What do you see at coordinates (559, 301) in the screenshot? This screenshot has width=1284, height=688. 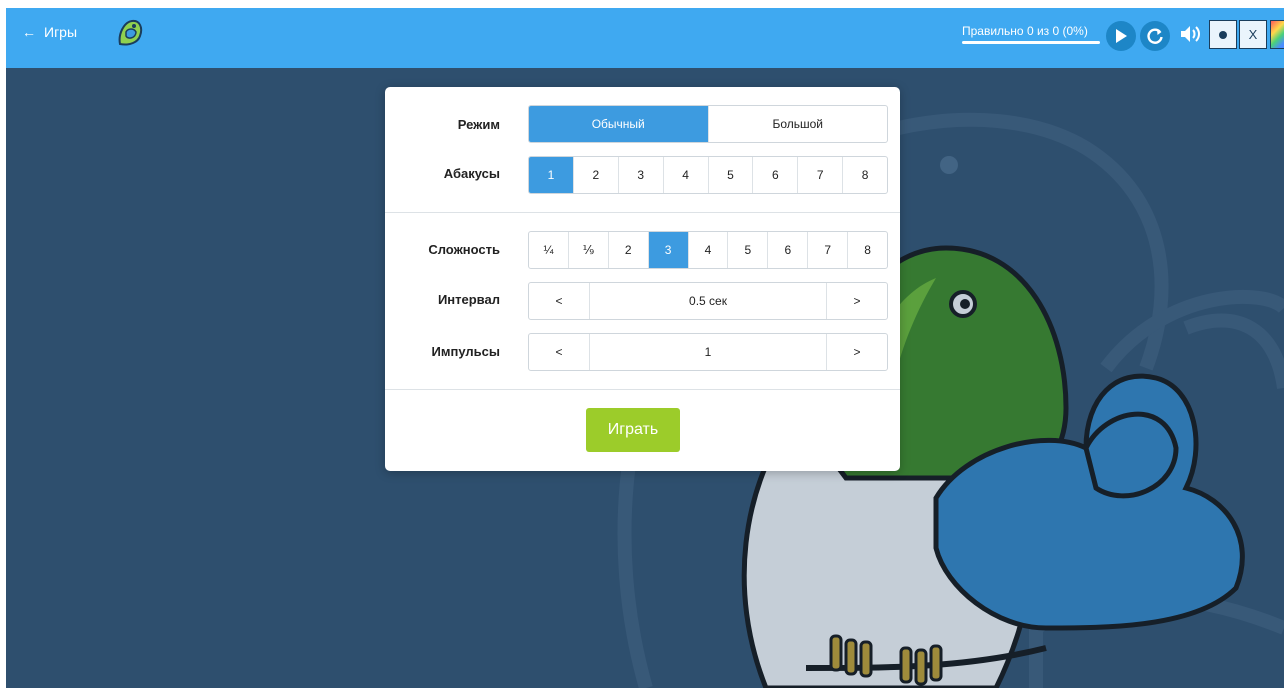 I see `interval-decrease-button: <` at bounding box center [559, 301].